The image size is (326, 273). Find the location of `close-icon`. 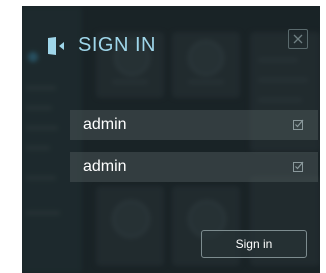

close-icon is located at coordinates (298, 39).